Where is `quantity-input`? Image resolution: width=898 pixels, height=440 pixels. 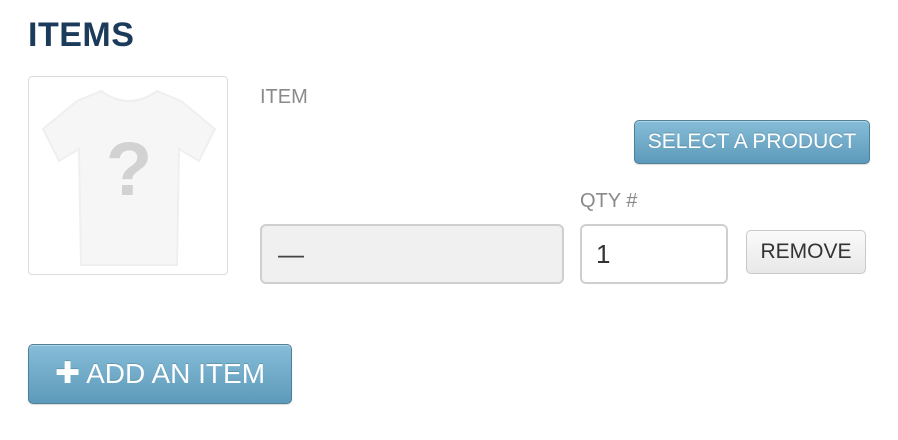
quantity-input is located at coordinates (654, 254).